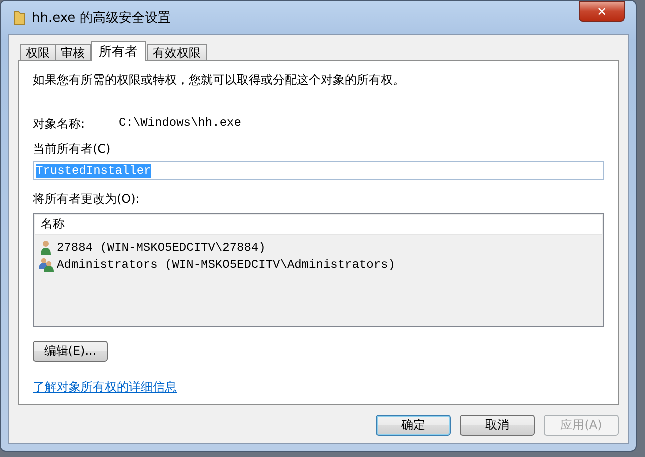  Describe the element at coordinates (86, 199) in the screenshot. I see `field-label: 将所有者更改为(O):` at that location.